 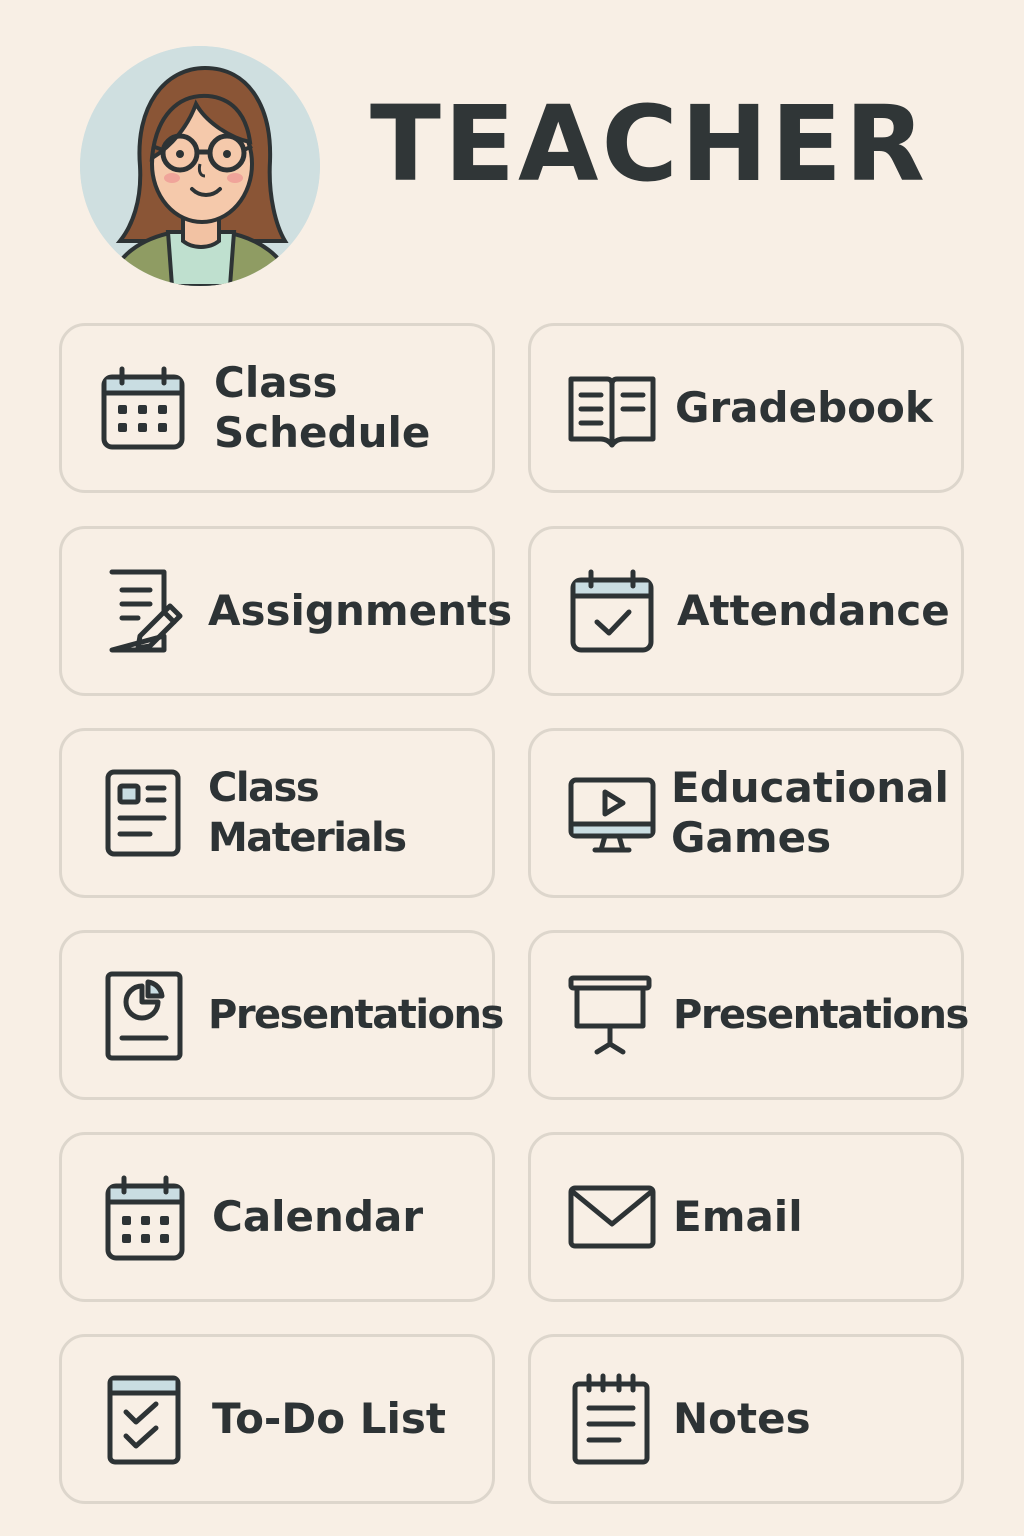 What do you see at coordinates (612, 611) in the screenshot?
I see `calendar-check-icon` at bounding box center [612, 611].